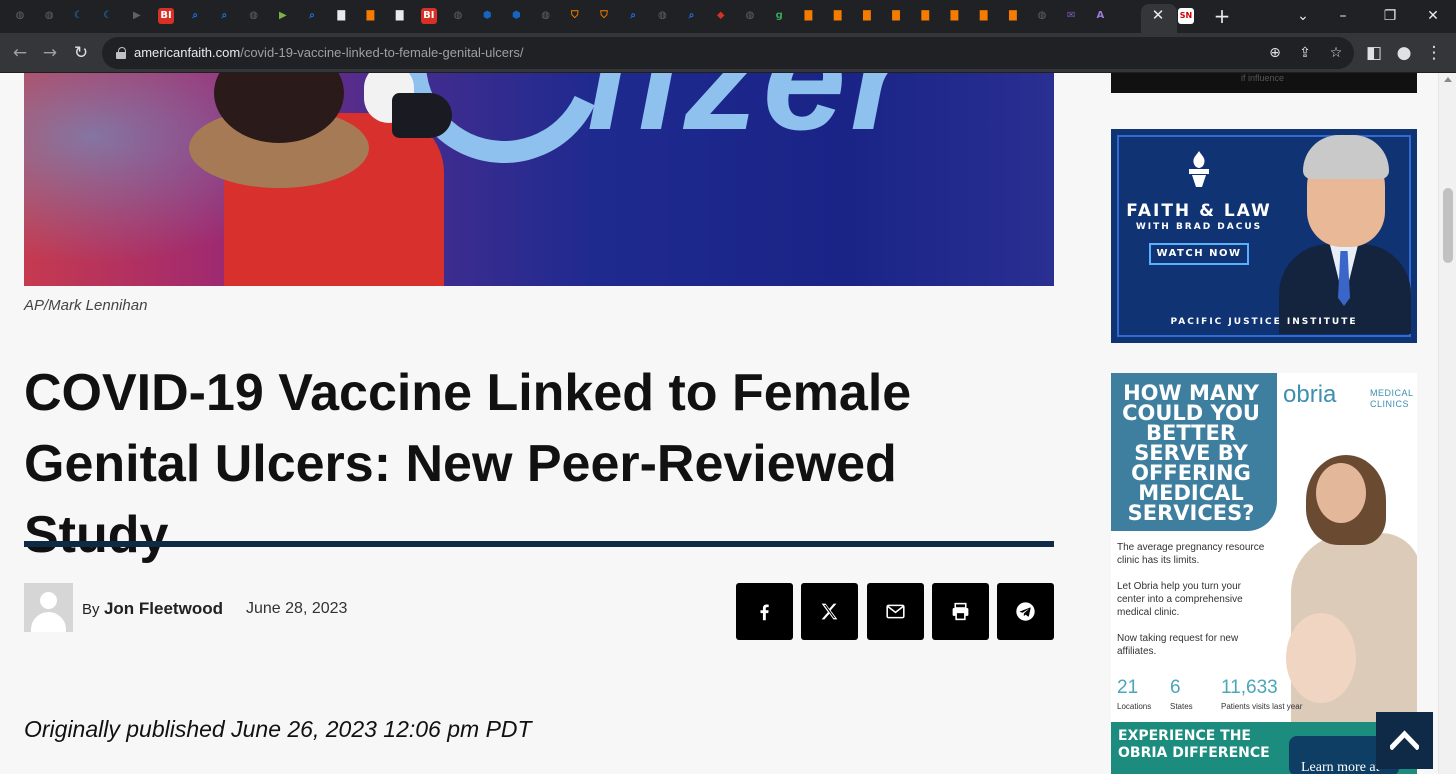  Describe the element at coordinates (137, 16) in the screenshot. I see `arrow-icon: ▶` at that location.